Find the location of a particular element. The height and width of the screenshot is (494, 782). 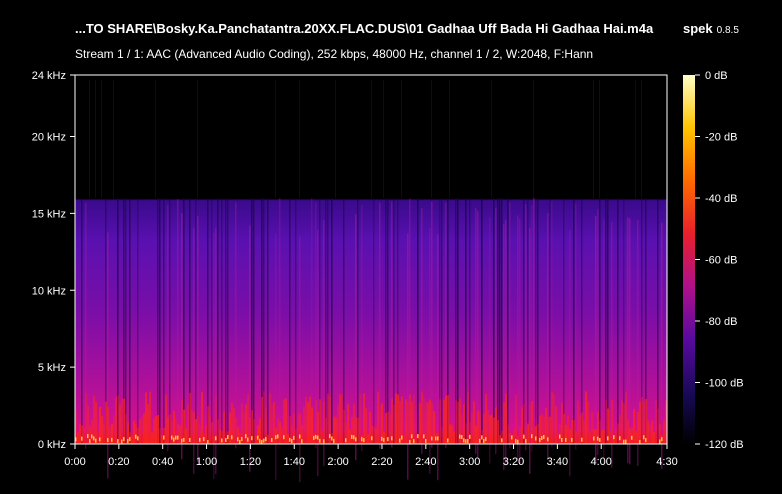

freq-tick-label: 15 kHz is located at coordinates (49, 214).